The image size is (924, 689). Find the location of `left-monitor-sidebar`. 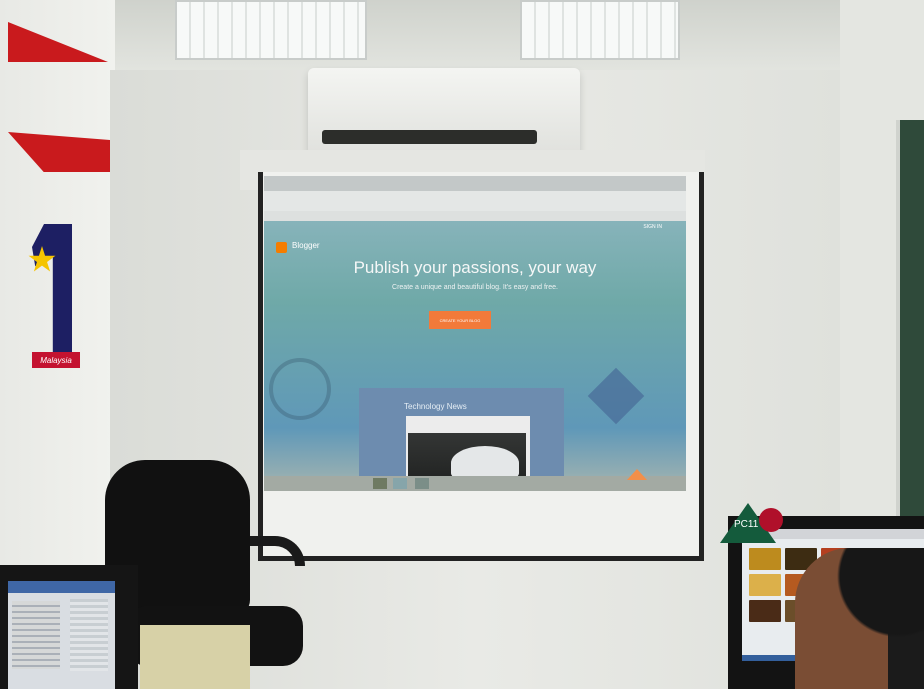

left-monitor-sidebar is located at coordinates (89, 635).